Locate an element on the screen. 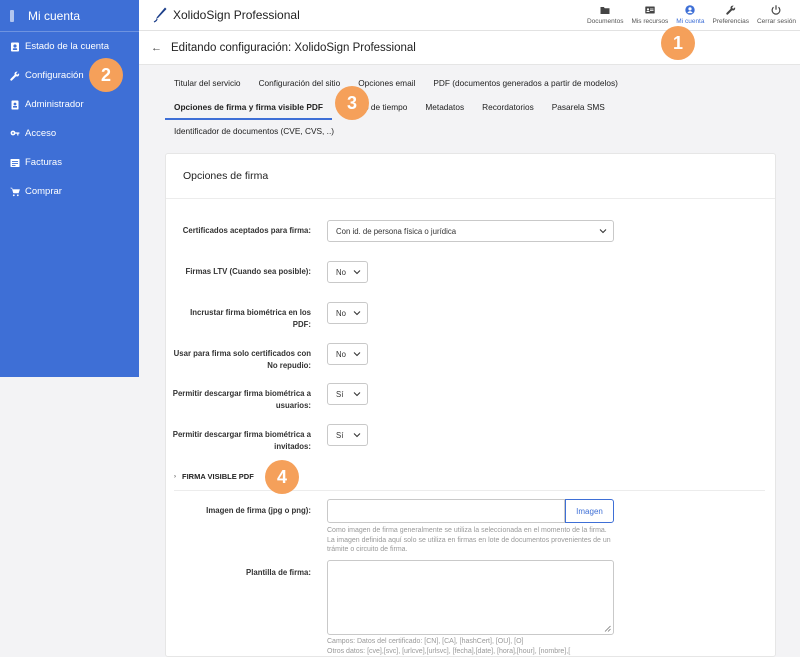 This screenshot has width=800, height=657. nav-label: Documentos is located at coordinates (605, 21).